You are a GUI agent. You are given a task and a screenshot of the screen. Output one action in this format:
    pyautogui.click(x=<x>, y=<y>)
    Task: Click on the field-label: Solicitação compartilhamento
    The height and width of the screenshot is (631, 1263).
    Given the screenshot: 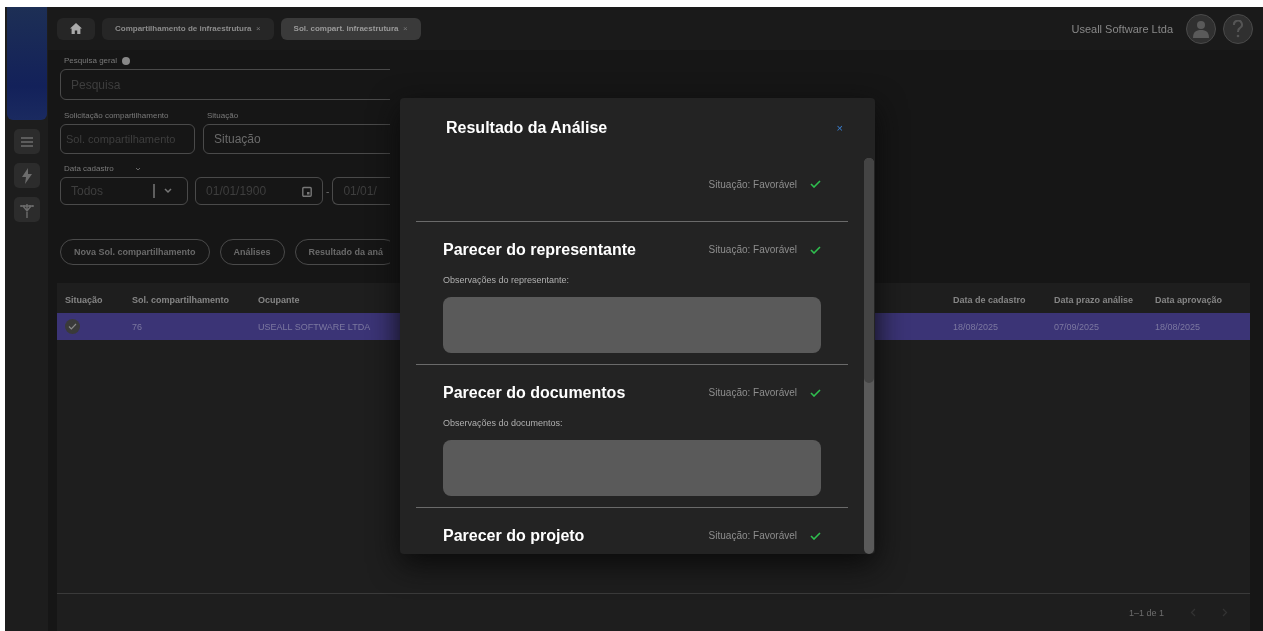 What is the action you would take?
    pyautogui.click(x=117, y=115)
    